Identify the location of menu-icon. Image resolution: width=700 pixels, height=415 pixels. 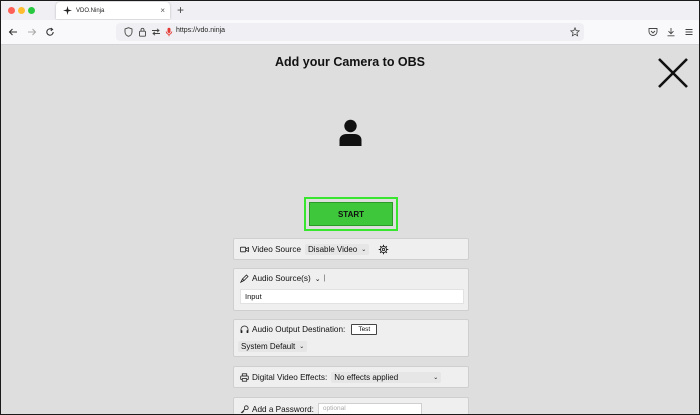
(689, 32).